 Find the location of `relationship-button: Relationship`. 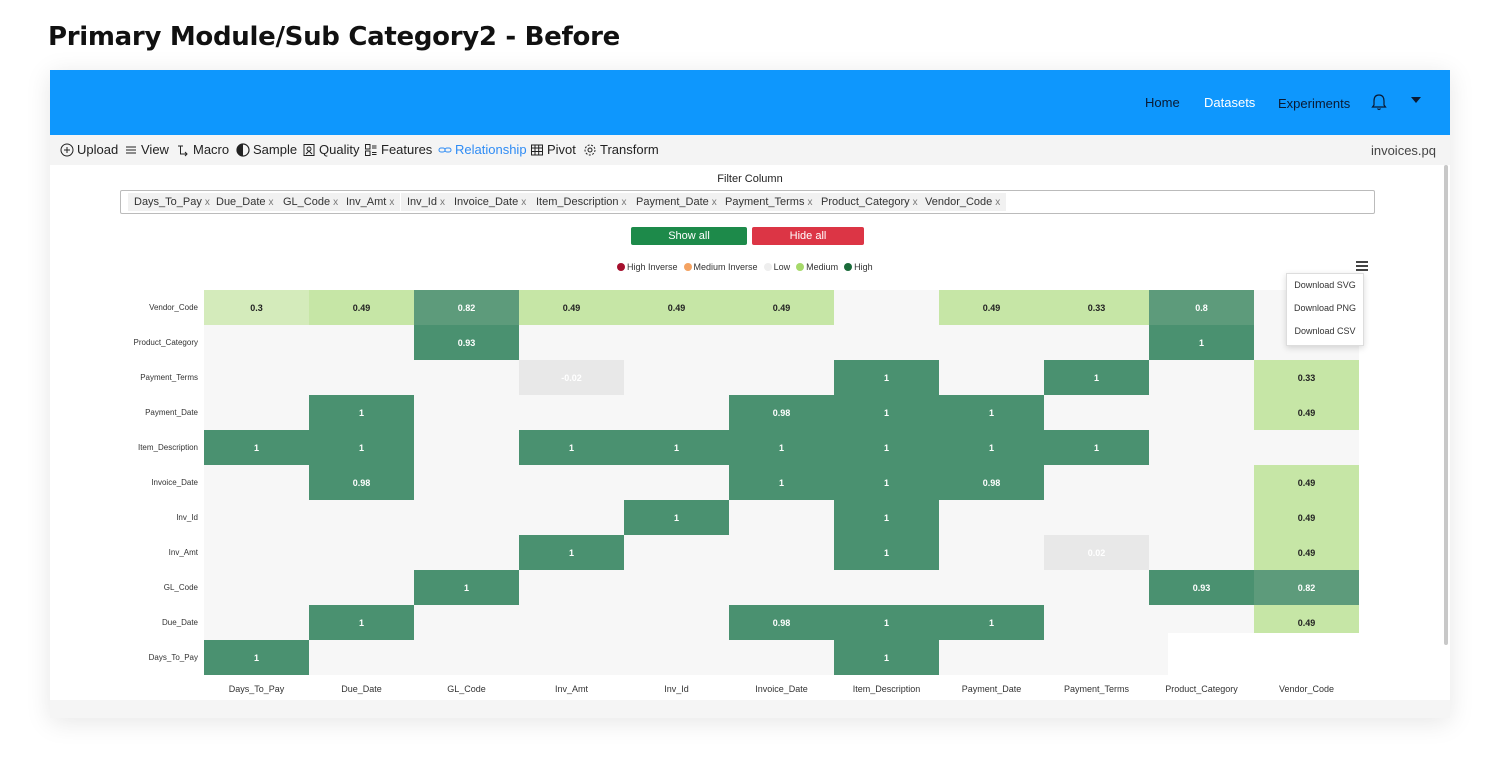

relationship-button: Relationship is located at coordinates (482, 149).